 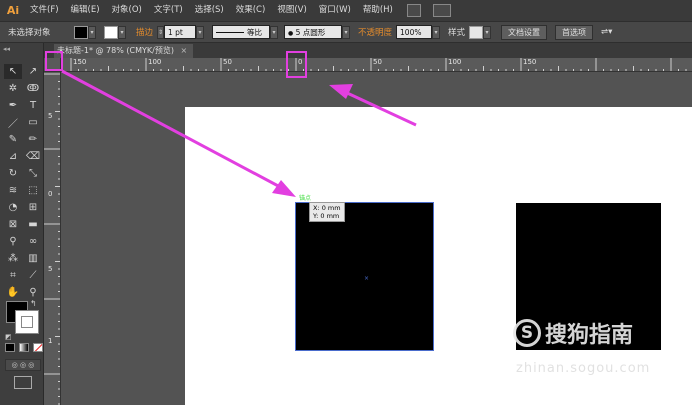 I want to click on gradient-tool-icon: ▬, so click(x=33, y=224).